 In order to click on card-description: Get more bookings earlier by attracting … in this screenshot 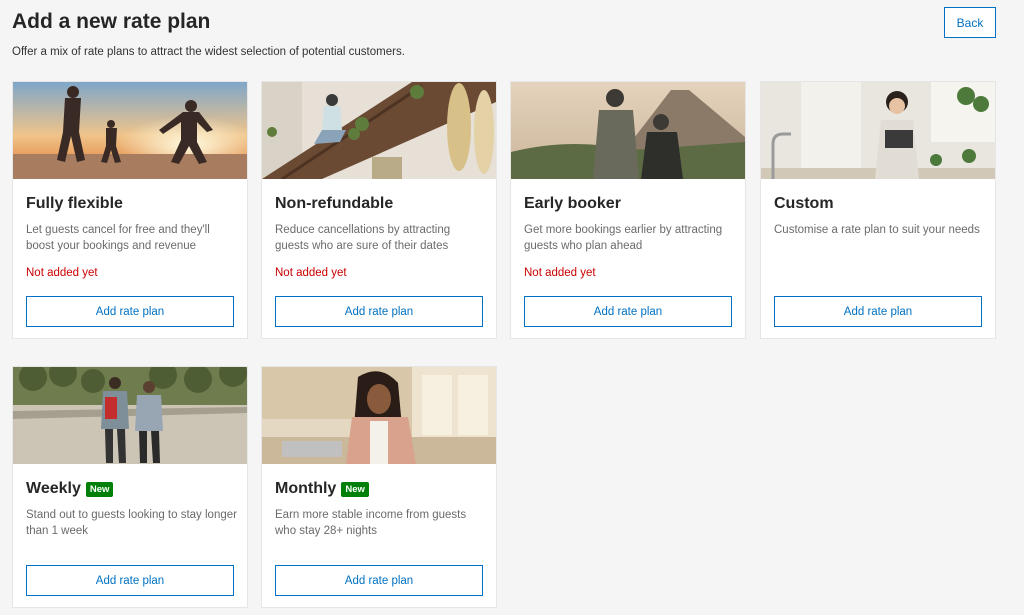, I will do `click(623, 238)`.